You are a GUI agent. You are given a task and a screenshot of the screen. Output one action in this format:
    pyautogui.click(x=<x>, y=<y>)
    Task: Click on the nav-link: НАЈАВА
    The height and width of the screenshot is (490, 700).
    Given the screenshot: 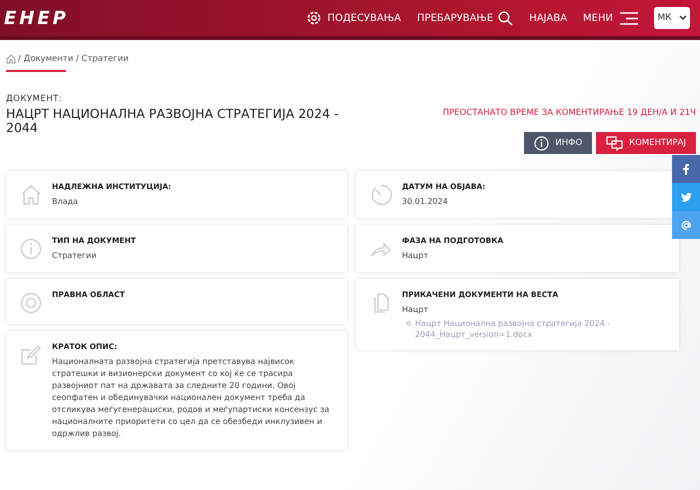 What is the action you would take?
    pyautogui.click(x=548, y=18)
    